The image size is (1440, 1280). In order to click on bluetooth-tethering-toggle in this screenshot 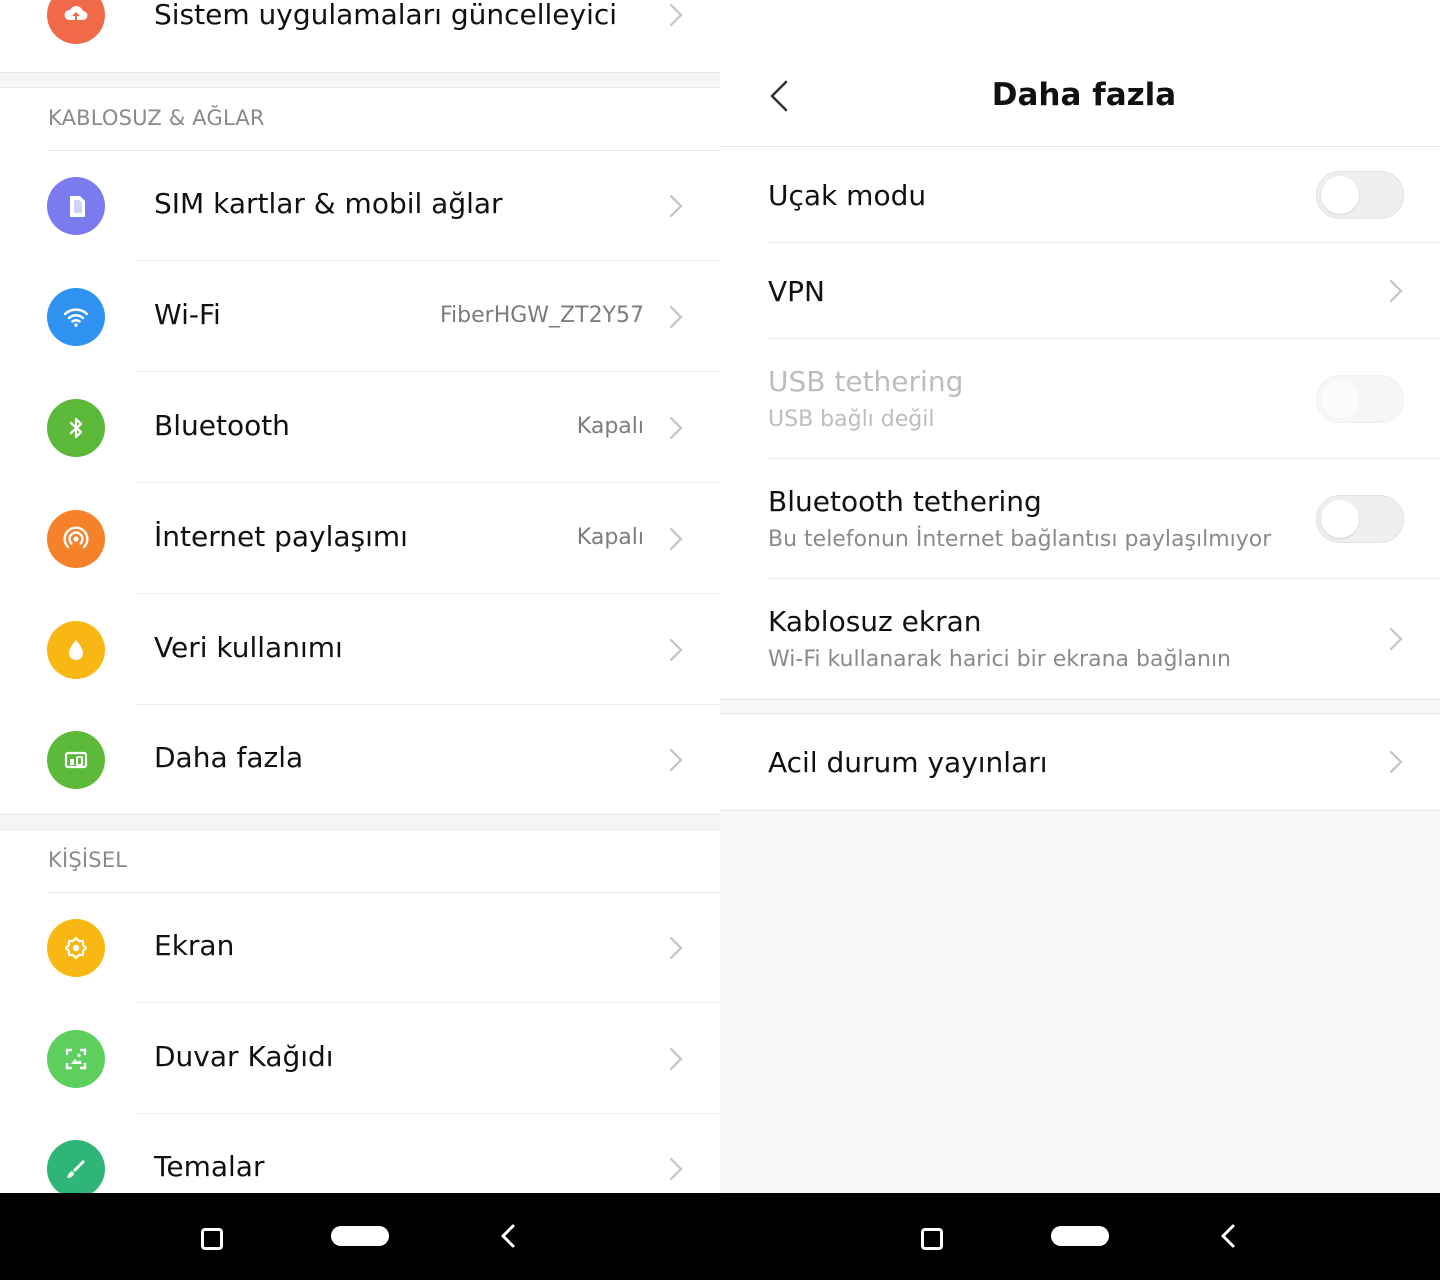, I will do `click(1360, 519)`.